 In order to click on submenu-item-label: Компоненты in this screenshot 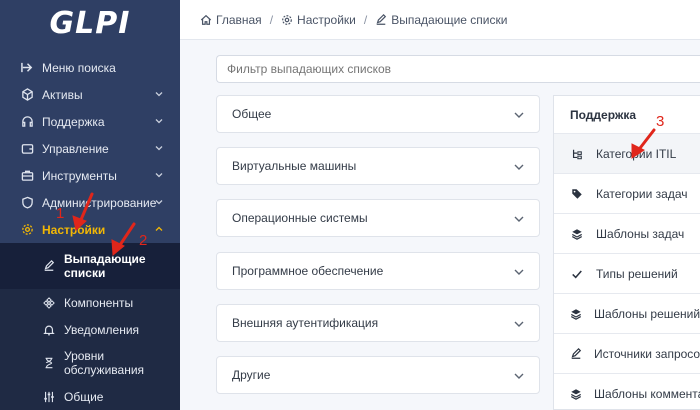, I will do `click(99, 302)`.